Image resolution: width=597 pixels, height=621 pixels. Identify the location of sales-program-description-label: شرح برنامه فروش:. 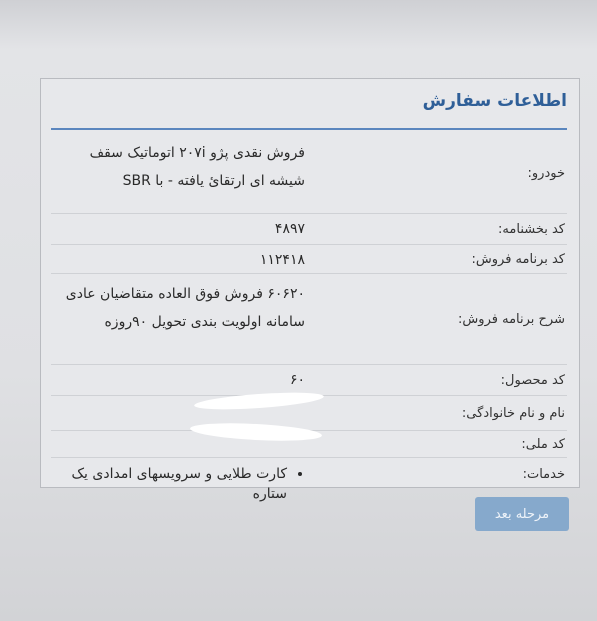
(511, 319).